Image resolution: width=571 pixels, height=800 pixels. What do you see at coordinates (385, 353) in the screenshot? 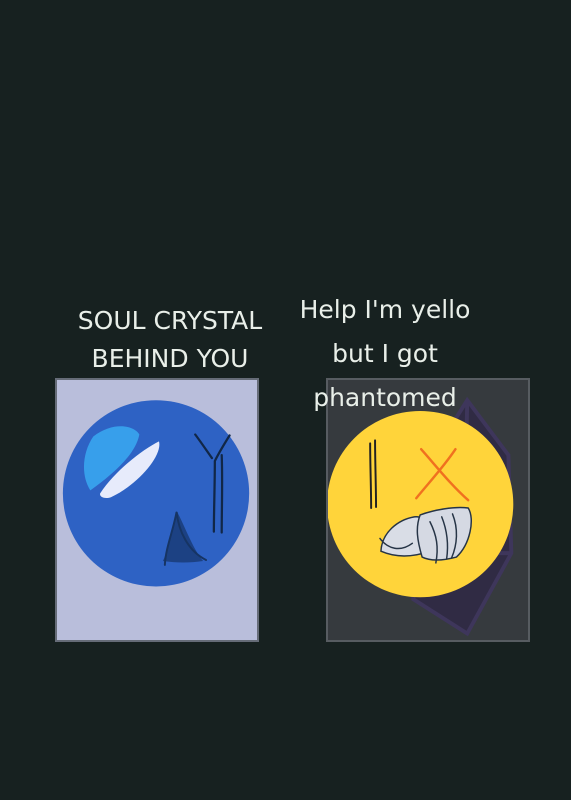
I see `phantom-caption: Help I'm yello but I got phantomed` at bounding box center [385, 353].